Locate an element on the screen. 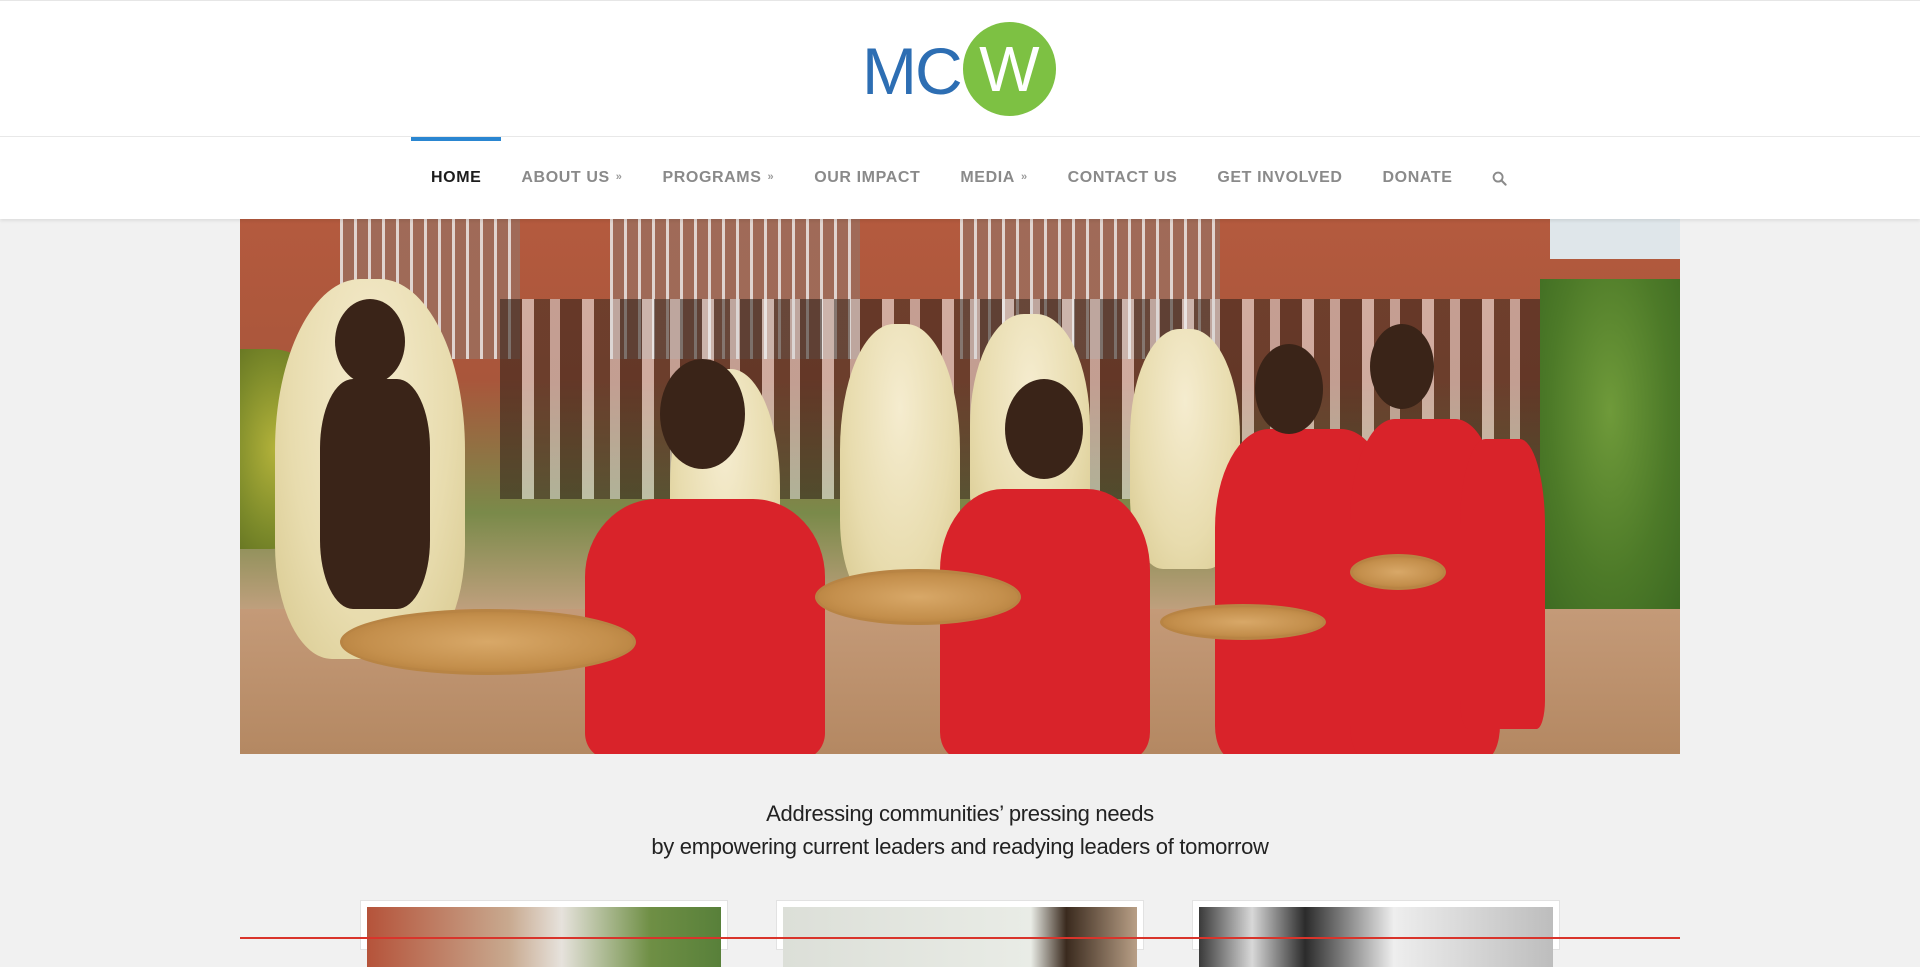 The height and width of the screenshot is (967, 1920). logo-w-text: W is located at coordinates (1009, 69).